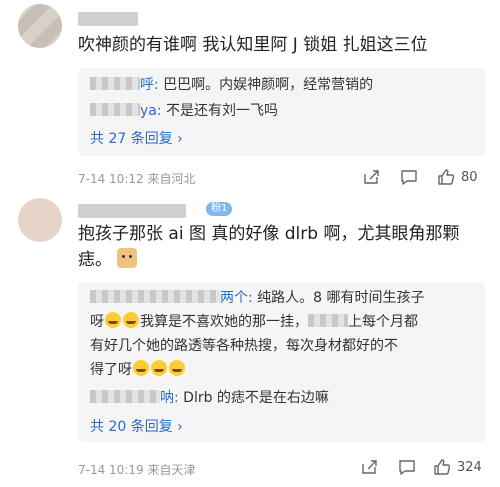 The height and width of the screenshot is (487, 500). I want to click on reply-item: 呐: Dlrb 的痣不是在右边嘛, so click(209, 398).